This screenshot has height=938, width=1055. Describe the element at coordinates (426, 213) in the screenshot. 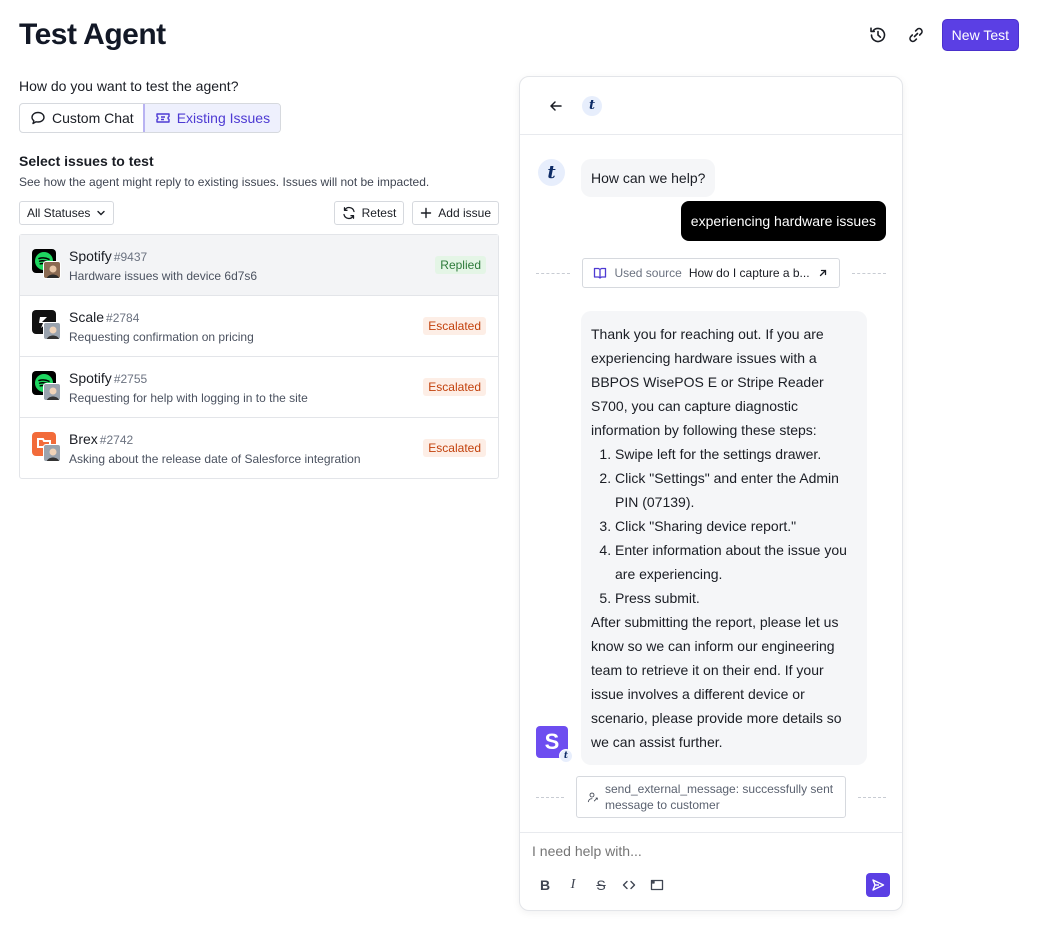

I see `plus-icon` at that location.